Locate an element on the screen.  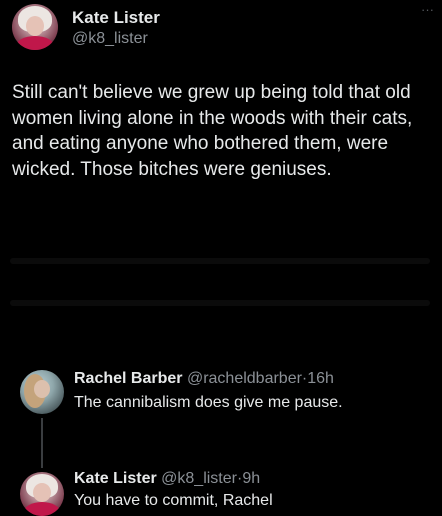
author-name: Kate Lister is located at coordinates (116, 18).